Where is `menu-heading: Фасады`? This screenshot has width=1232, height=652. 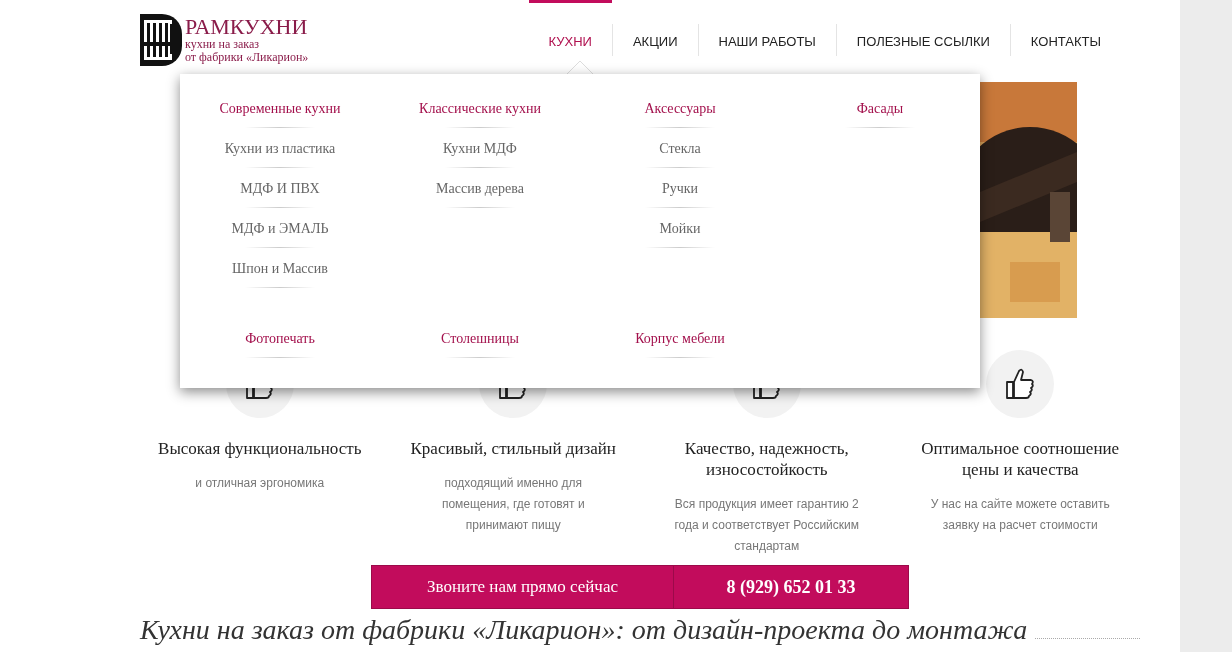 menu-heading: Фасады is located at coordinates (880, 109).